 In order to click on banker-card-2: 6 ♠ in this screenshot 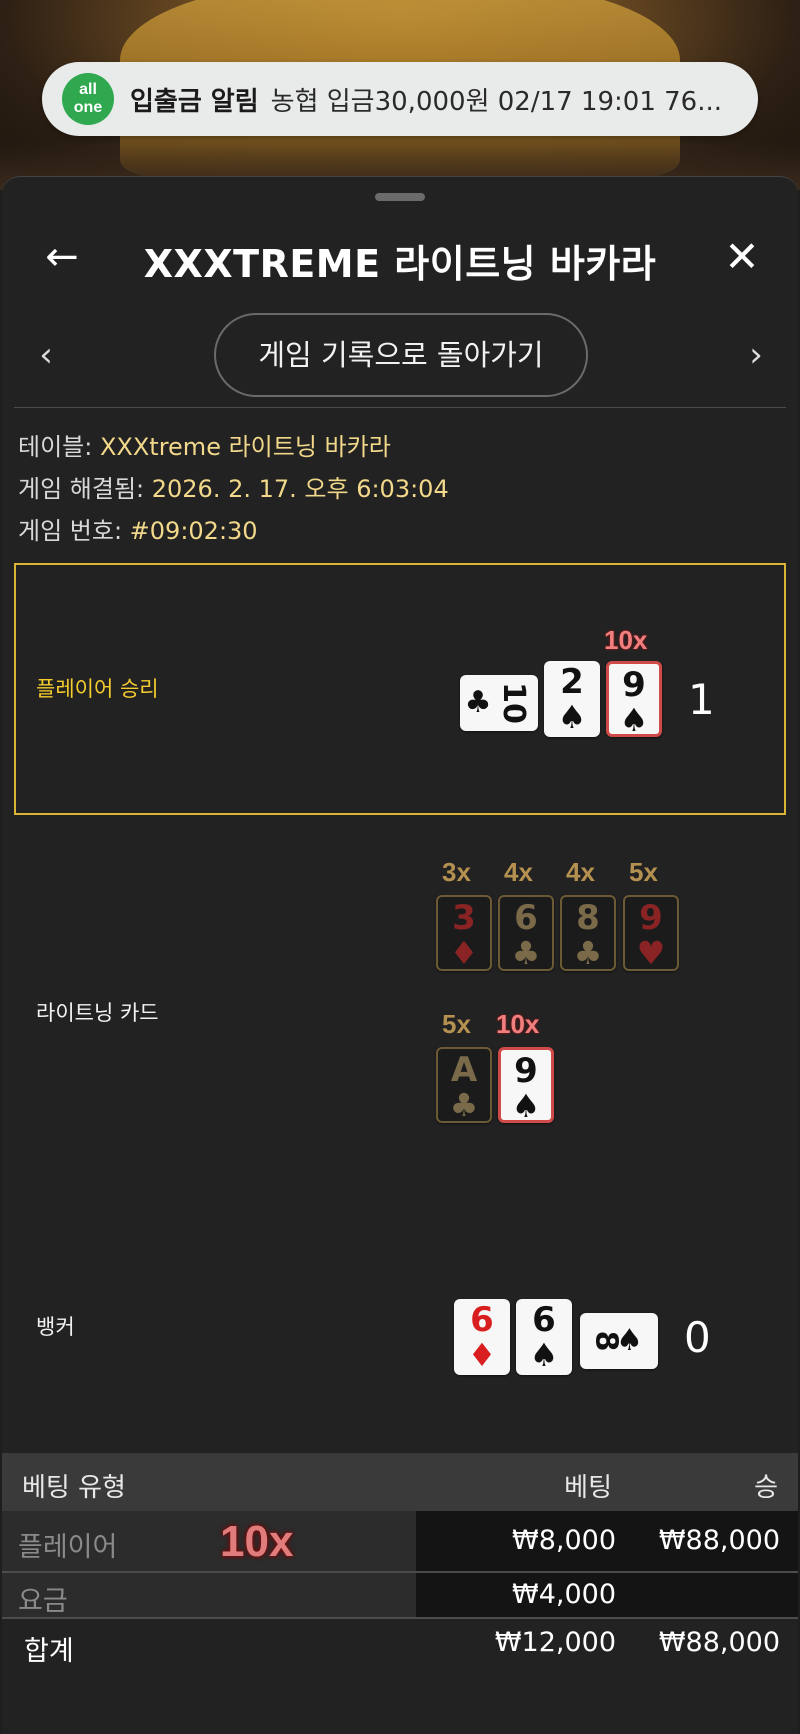, I will do `click(544, 1337)`.